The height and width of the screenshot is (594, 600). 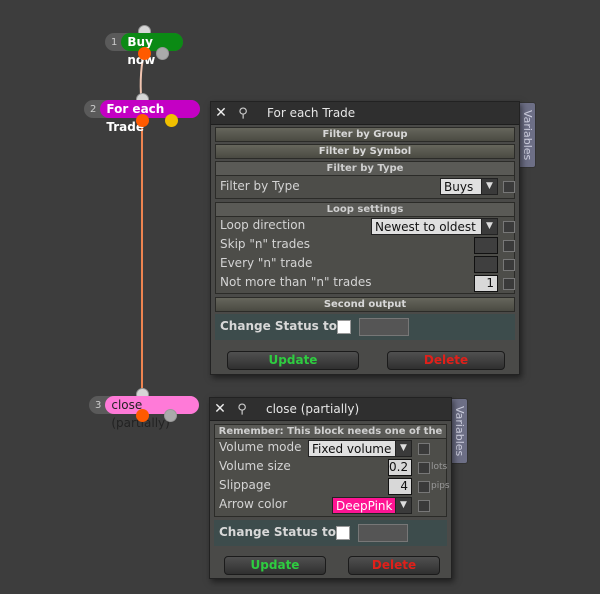 I want to click on not-more-checkbox, so click(x=509, y=284).